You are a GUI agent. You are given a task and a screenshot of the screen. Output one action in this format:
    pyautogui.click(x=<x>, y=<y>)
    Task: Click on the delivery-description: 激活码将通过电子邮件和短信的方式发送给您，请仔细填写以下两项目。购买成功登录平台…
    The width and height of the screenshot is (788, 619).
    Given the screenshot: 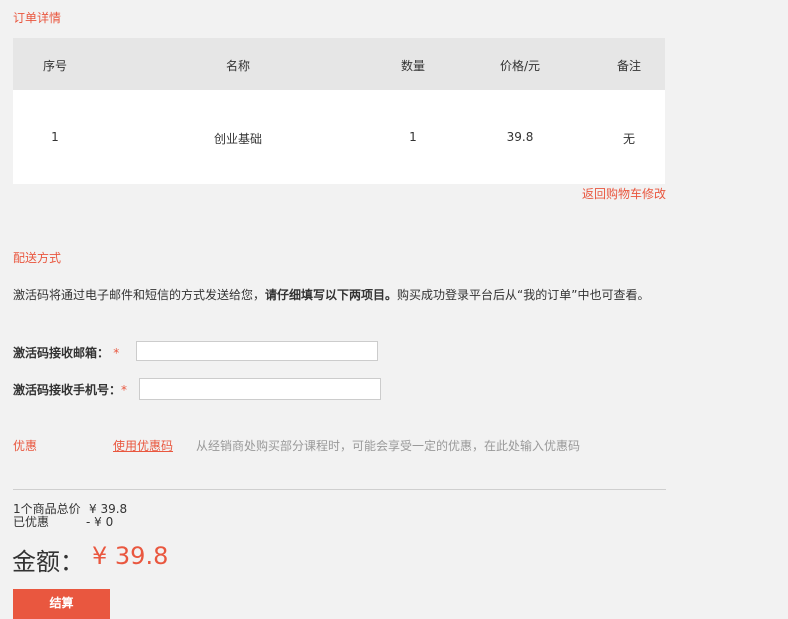 What is the action you would take?
    pyautogui.click(x=331, y=294)
    